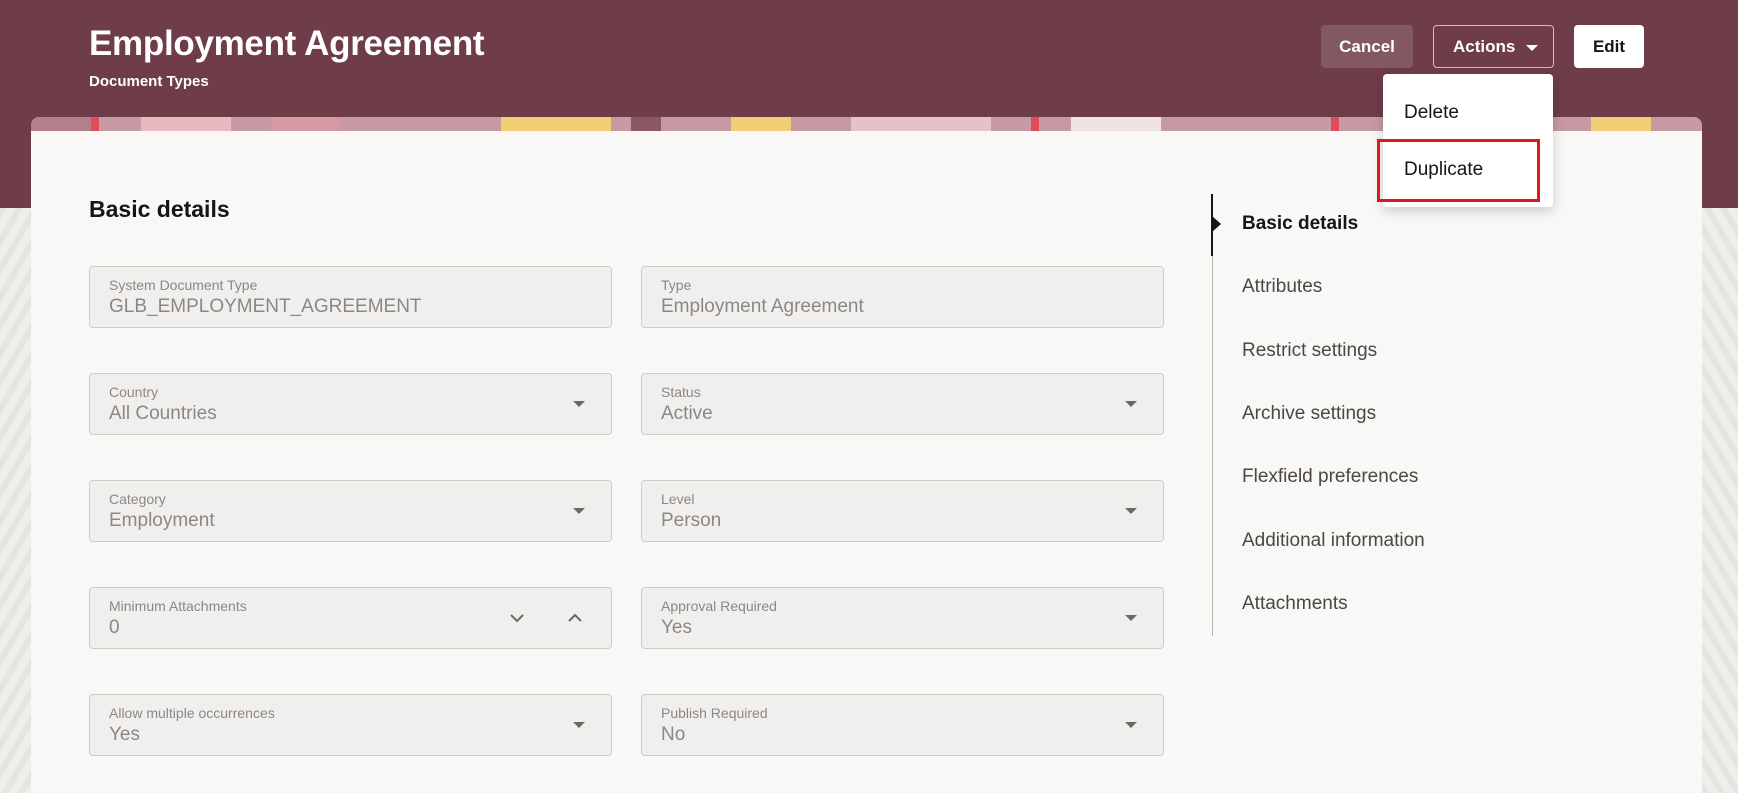  Describe the element at coordinates (1458, 170) in the screenshot. I see `highlight-box` at that location.